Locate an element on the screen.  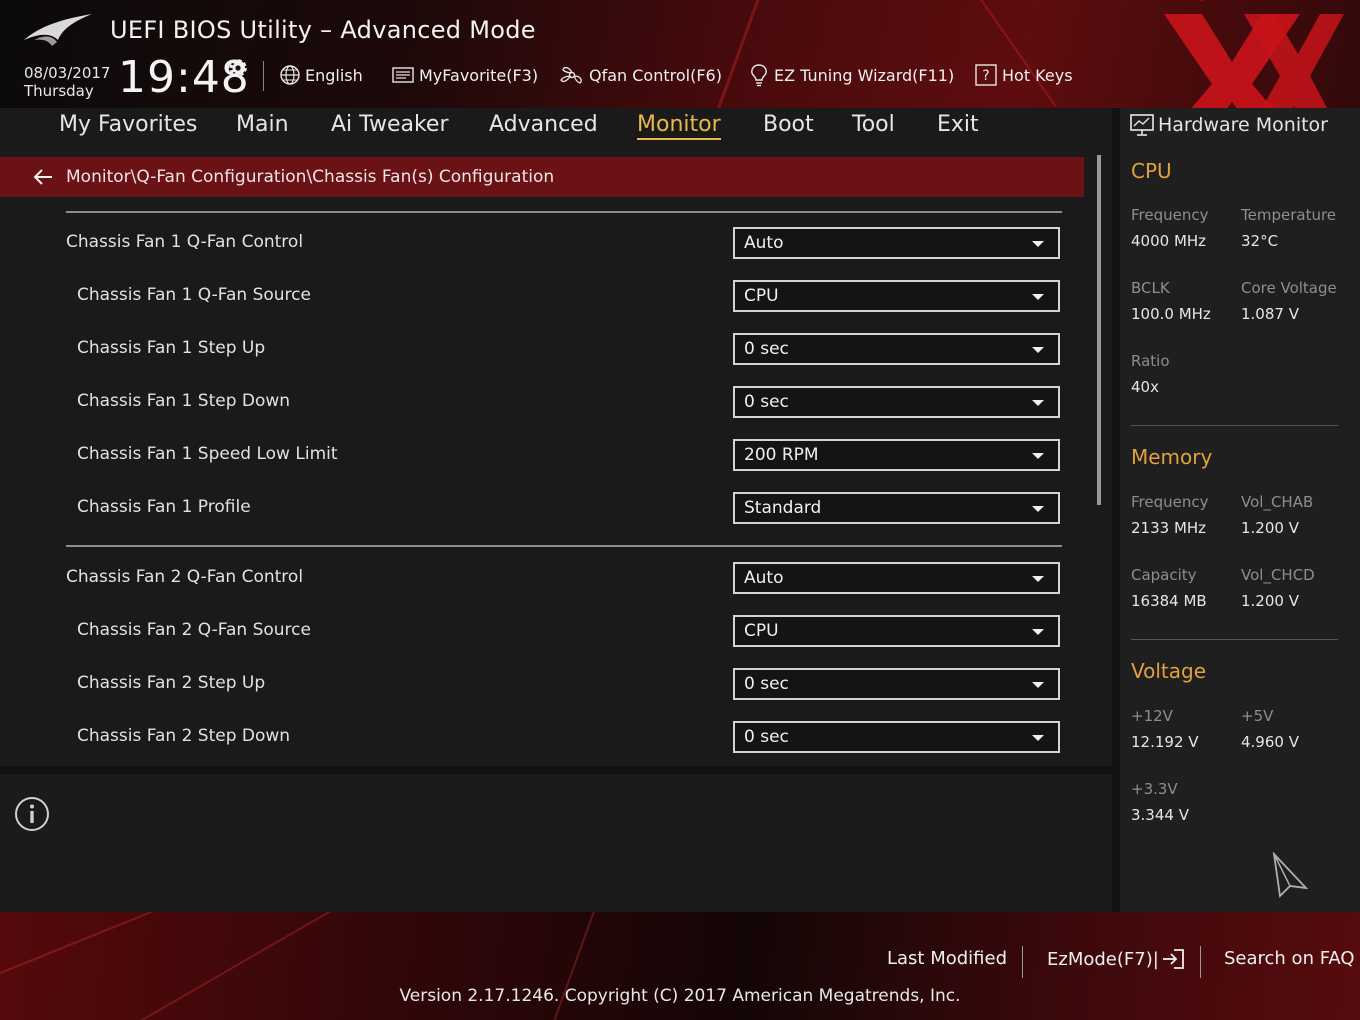
tab-exit: Exit is located at coordinates (958, 124).